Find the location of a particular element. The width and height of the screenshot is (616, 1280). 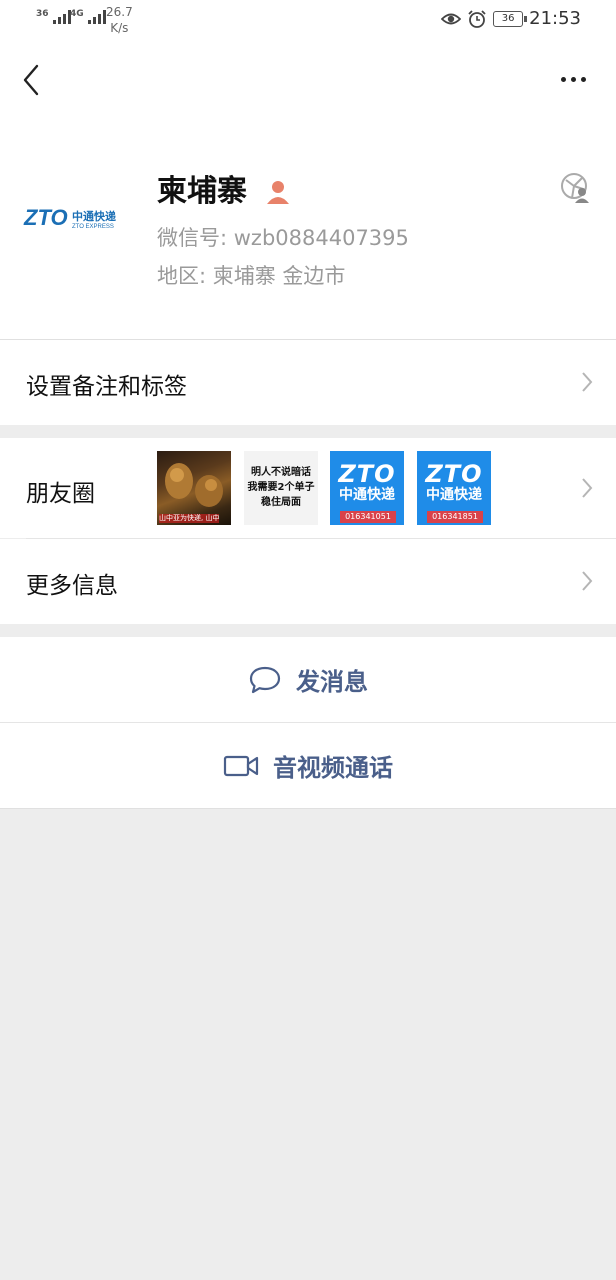

chat-bubble-icon is located at coordinates (265, 679).